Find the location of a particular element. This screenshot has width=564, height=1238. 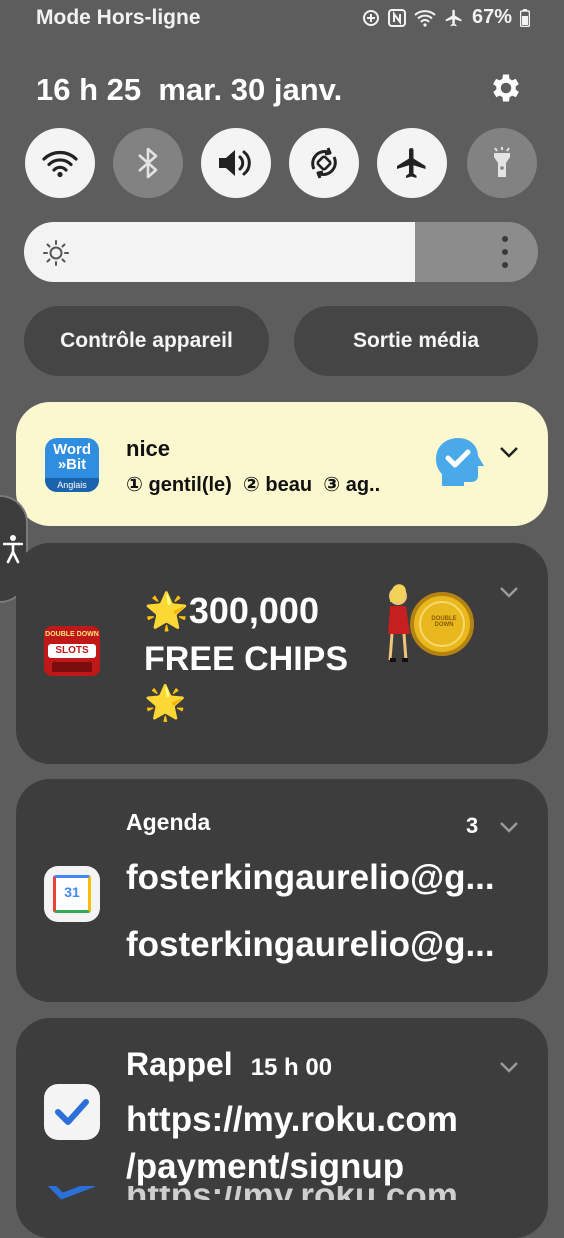

reminder-line-2: /payment/signup is located at coordinates (265, 1166).